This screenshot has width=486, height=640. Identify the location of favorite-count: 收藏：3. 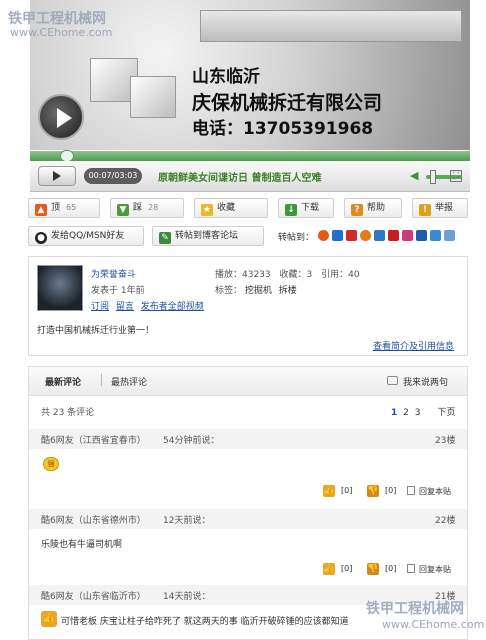
(296, 275).